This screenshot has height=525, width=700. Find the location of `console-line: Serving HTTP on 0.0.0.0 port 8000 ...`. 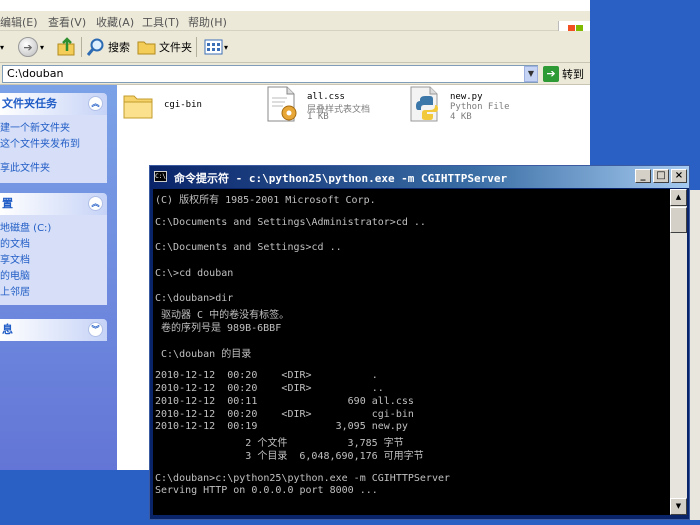

console-line: Serving HTTP on 0.0.0.0 port 8000 ... is located at coordinates (266, 491).